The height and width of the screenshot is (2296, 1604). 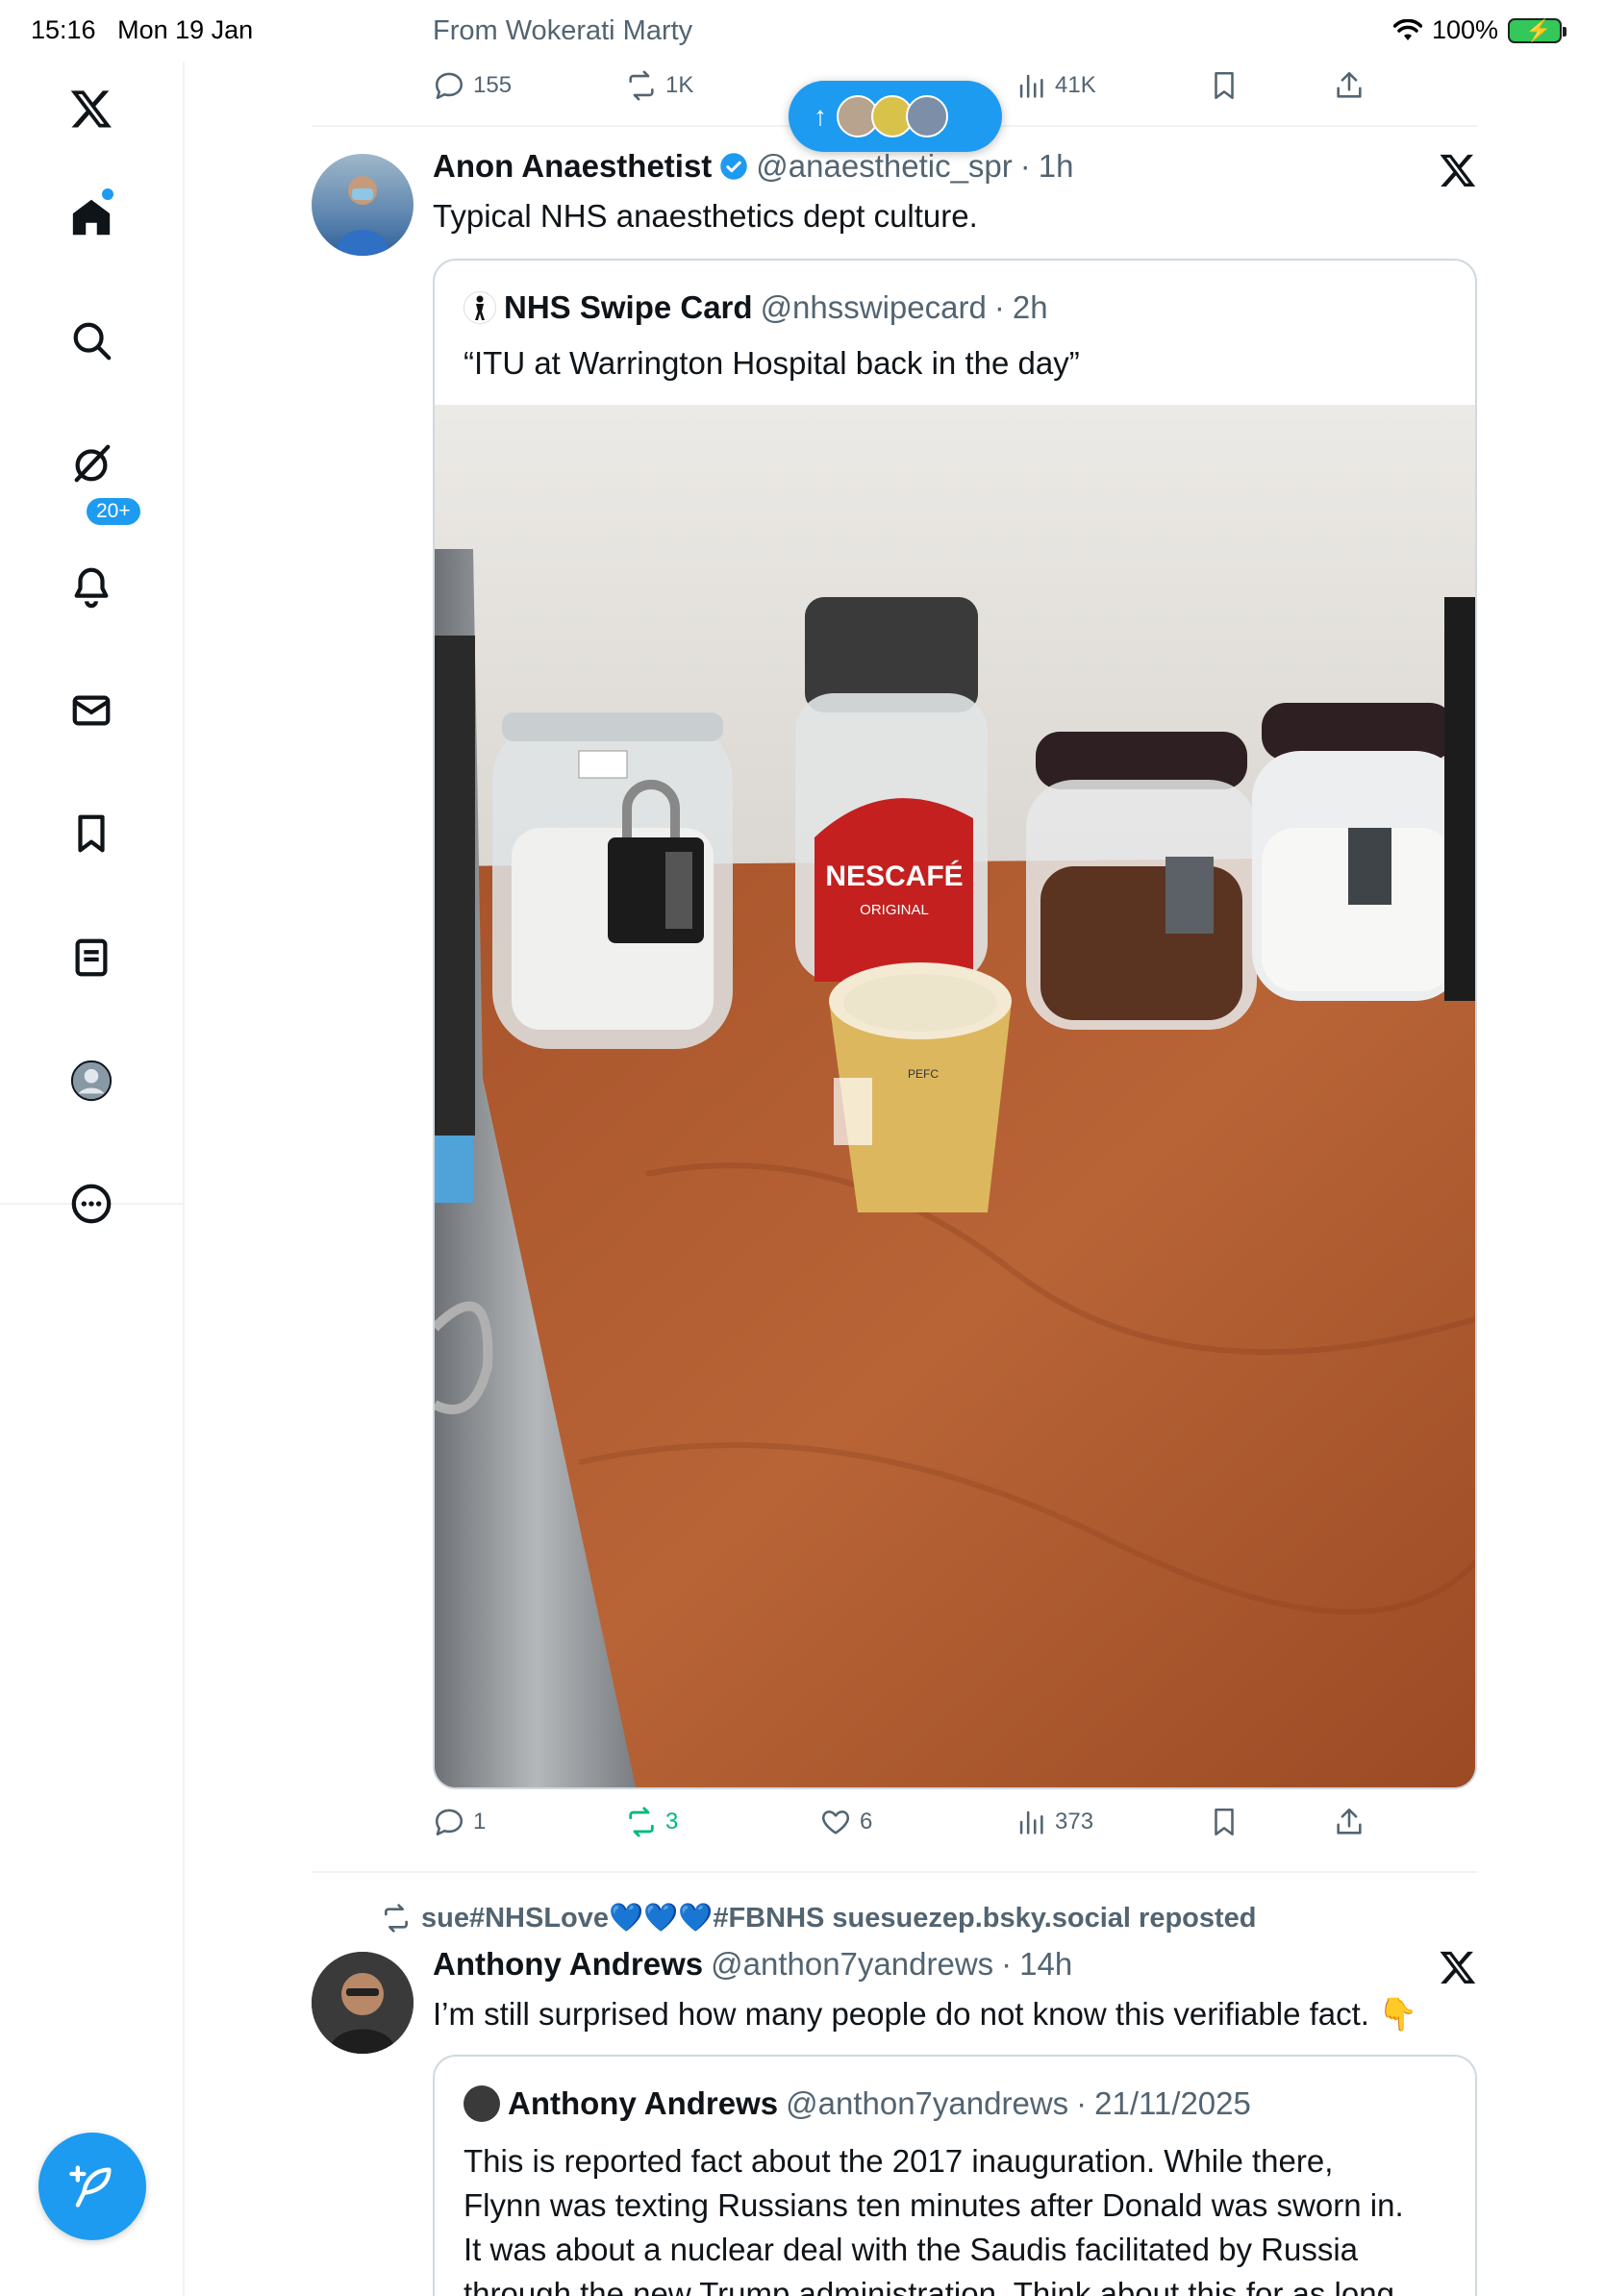 What do you see at coordinates (873, 307) in the screenshot?
I see `quote-author-handle: @nhsswipecard` at bounding box center [873, 307].